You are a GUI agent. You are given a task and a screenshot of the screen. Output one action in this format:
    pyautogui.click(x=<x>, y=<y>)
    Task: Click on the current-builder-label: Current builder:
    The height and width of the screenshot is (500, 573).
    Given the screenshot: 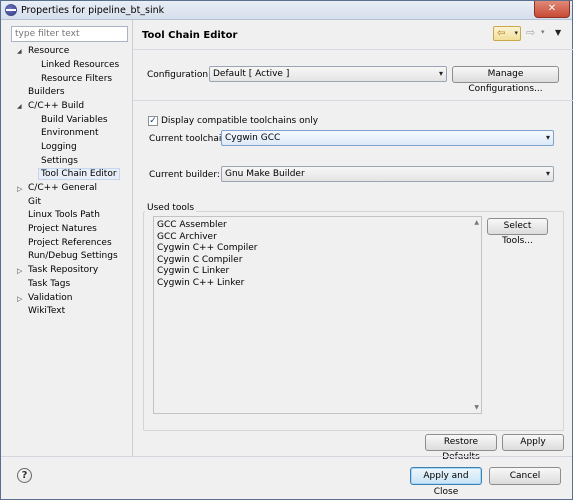 What is the action you would take?
    pyautogui.click(x=184, y=175)
    